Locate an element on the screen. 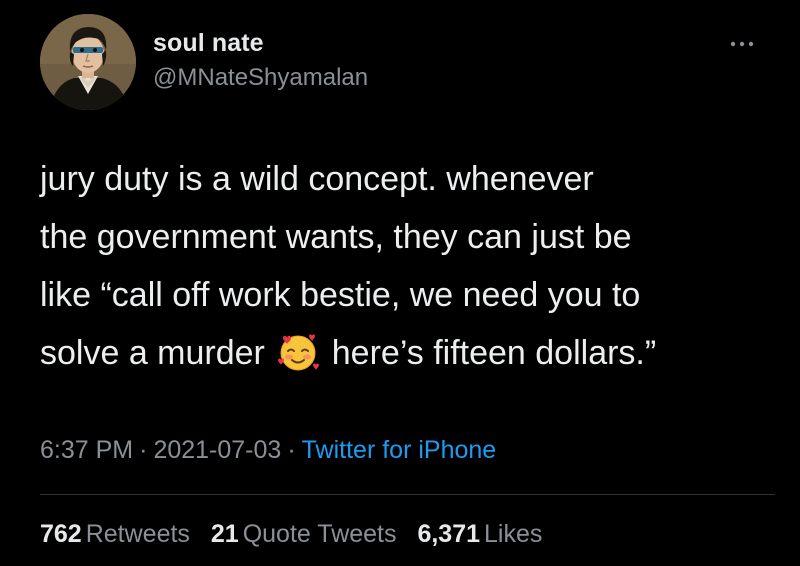  divider is located at coordinates (407, 494).